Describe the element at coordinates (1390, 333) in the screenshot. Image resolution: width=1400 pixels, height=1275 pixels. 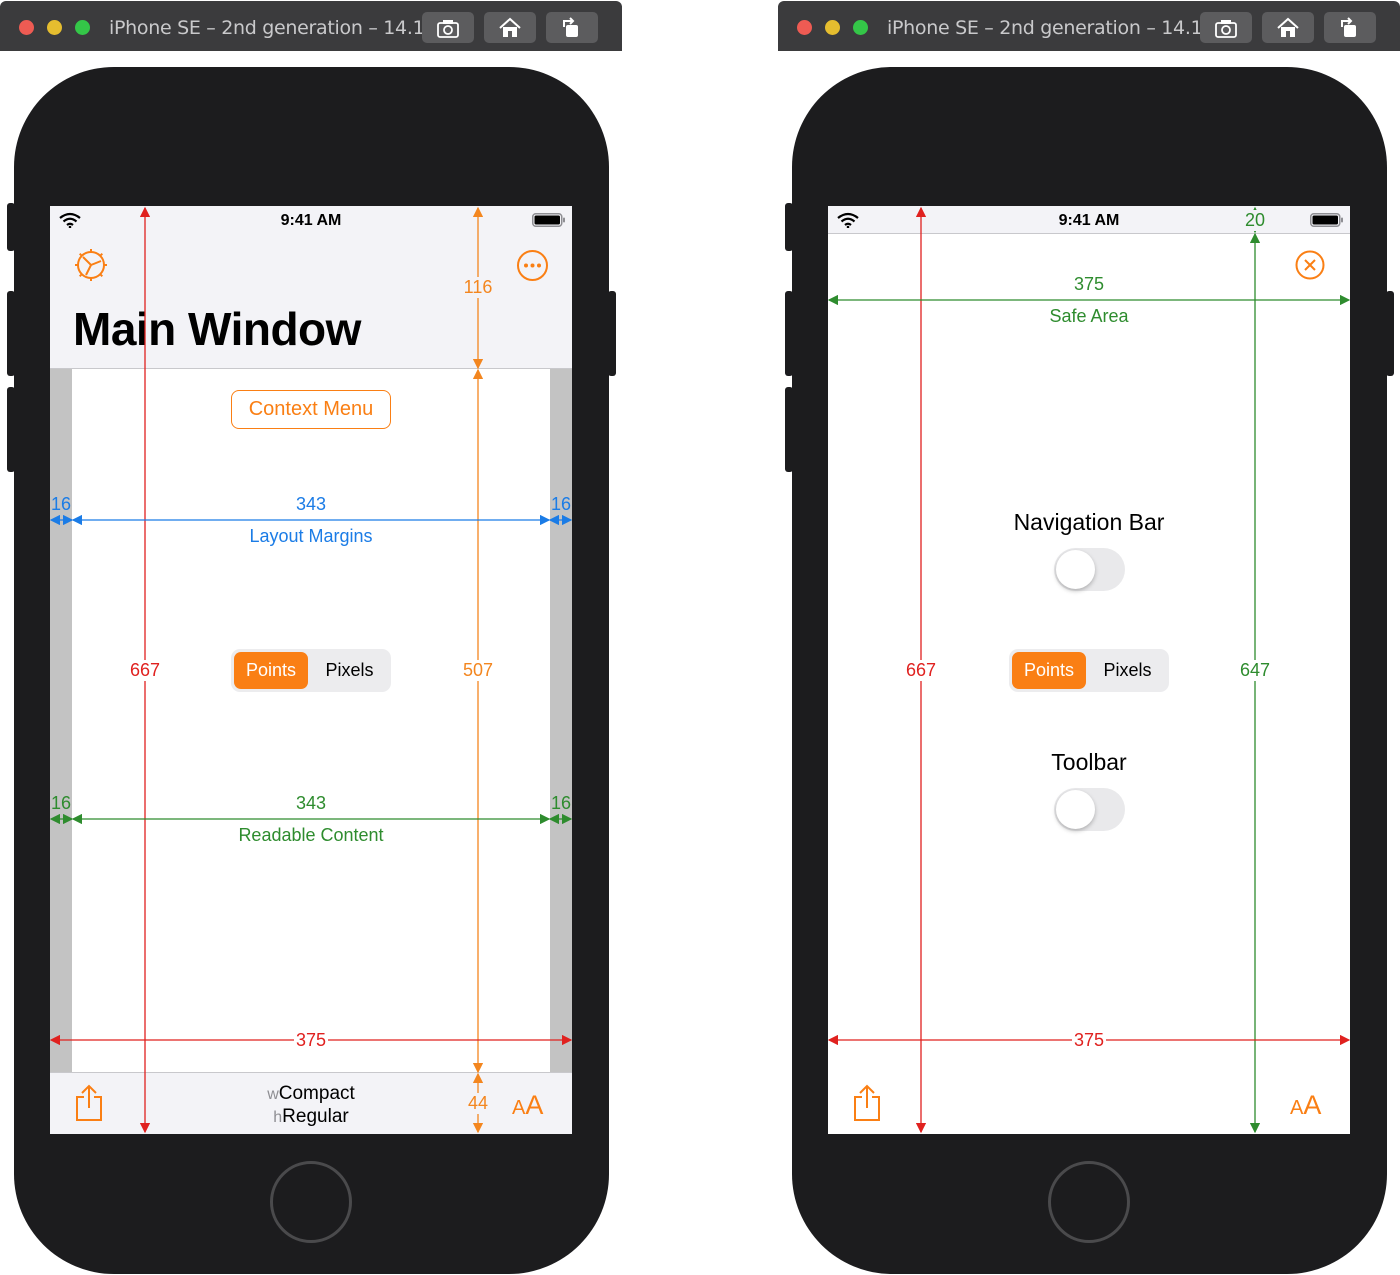
I see `power-button` at that location.